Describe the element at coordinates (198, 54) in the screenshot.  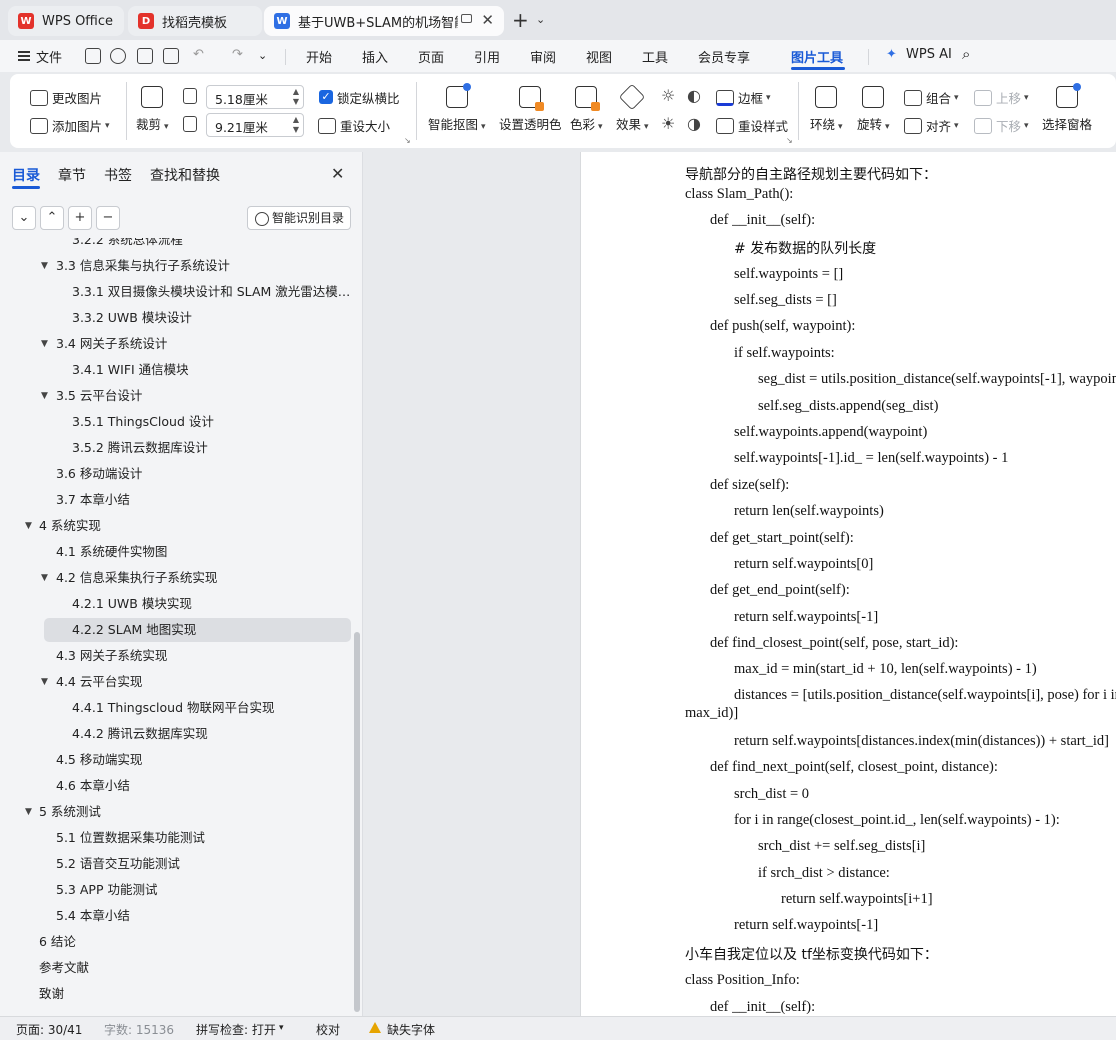
I see `undo-icon: ↶` at that location.